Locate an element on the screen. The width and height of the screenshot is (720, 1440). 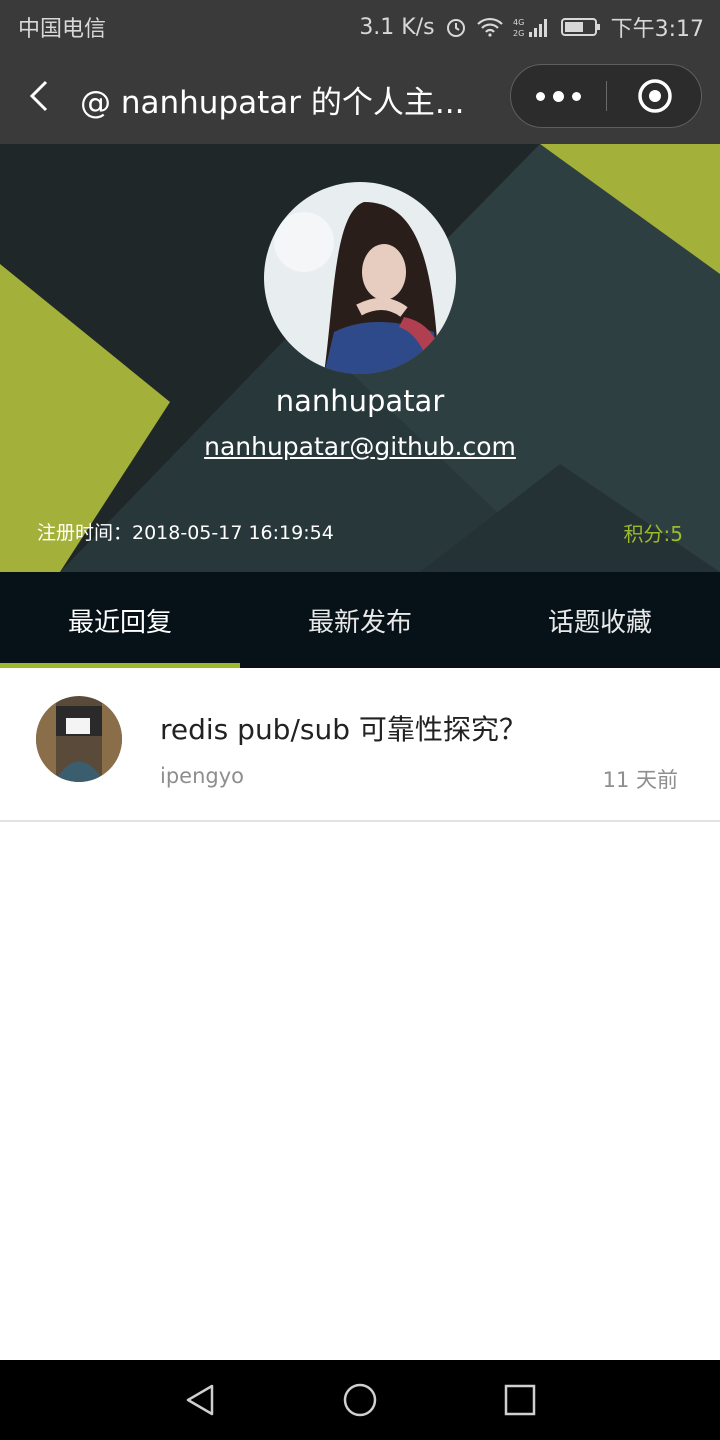
nav-home-icon is located at coordinates (360, 1400).